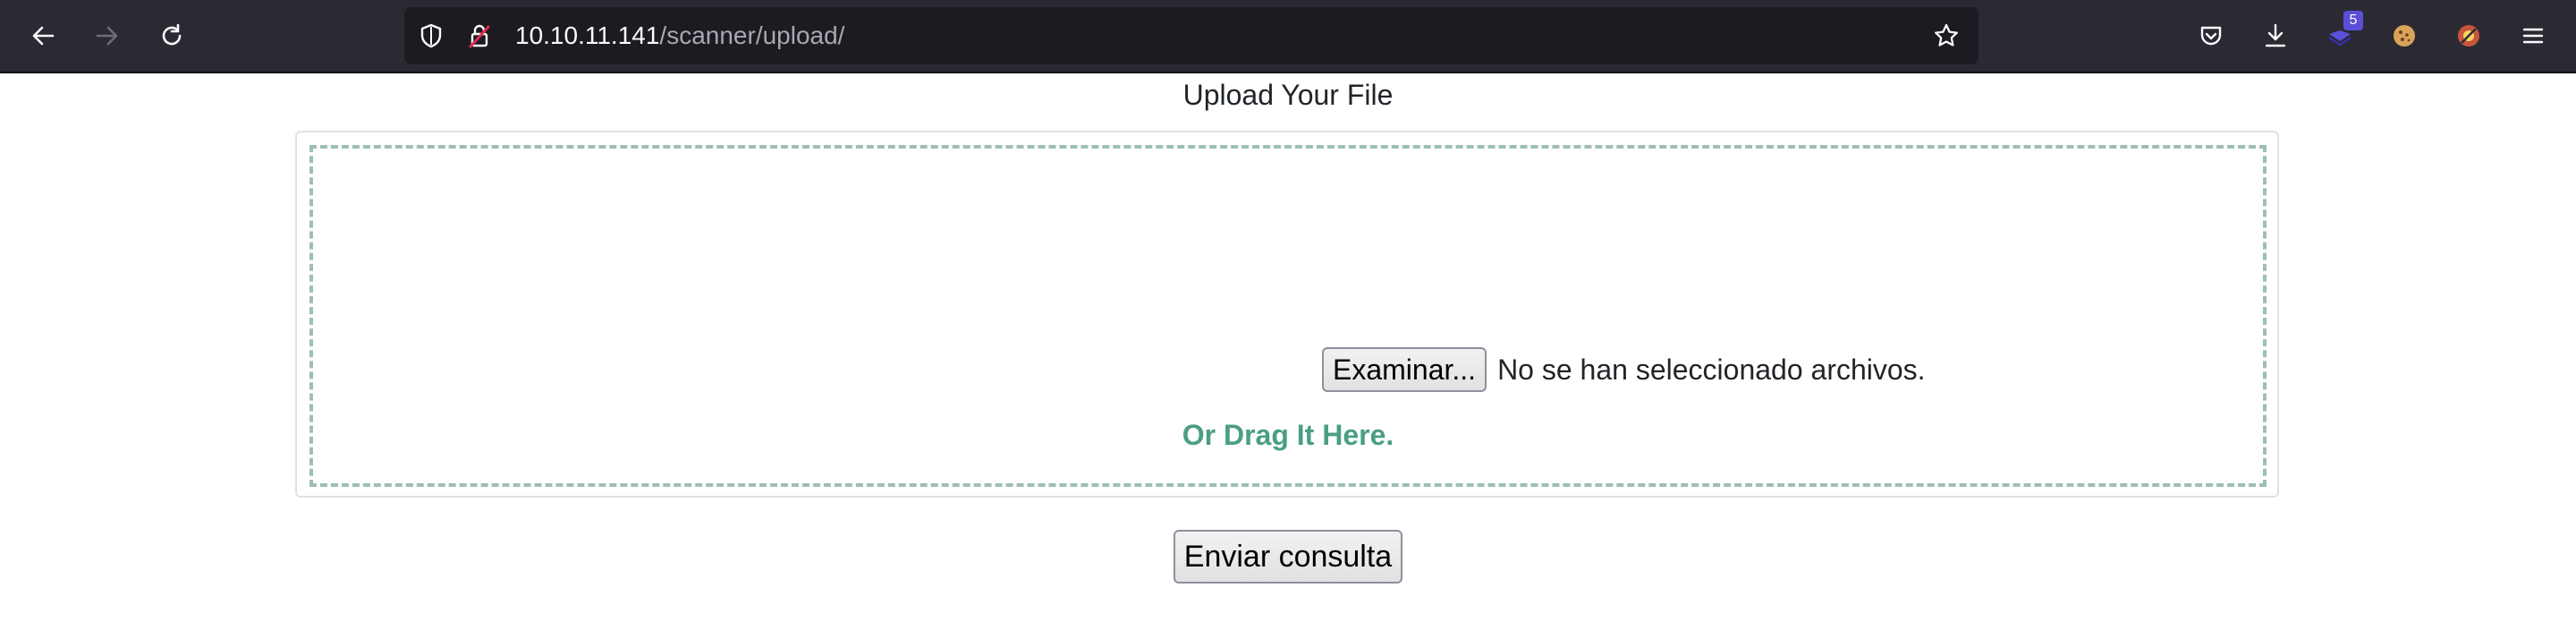 The image size is (2576, 639). Describe the element at coordinates (1288, 435) in the screenshot. I see `drag-hint: Or Drag It Here.` at that location.